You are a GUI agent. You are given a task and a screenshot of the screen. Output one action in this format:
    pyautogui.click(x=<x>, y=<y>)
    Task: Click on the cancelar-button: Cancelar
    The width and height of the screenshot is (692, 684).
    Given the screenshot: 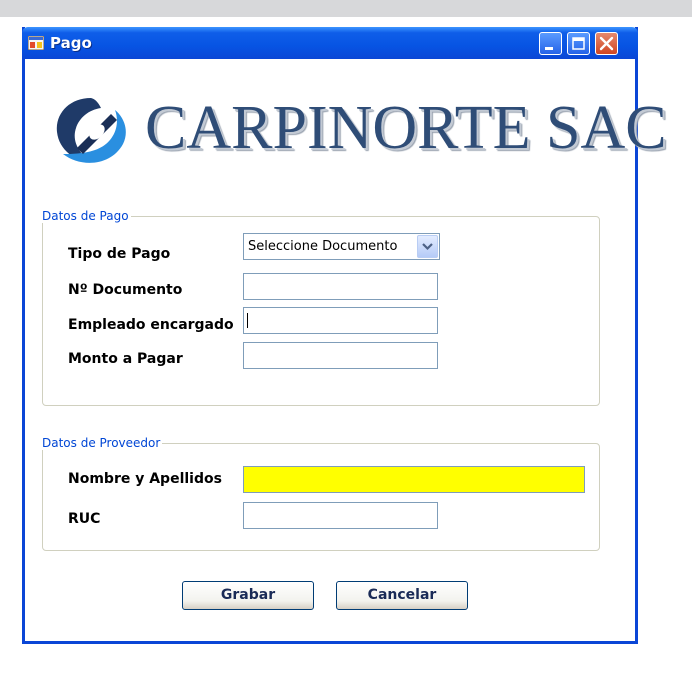 What is the action you would take?
    pyautogui.click(x=402, y=595)
    